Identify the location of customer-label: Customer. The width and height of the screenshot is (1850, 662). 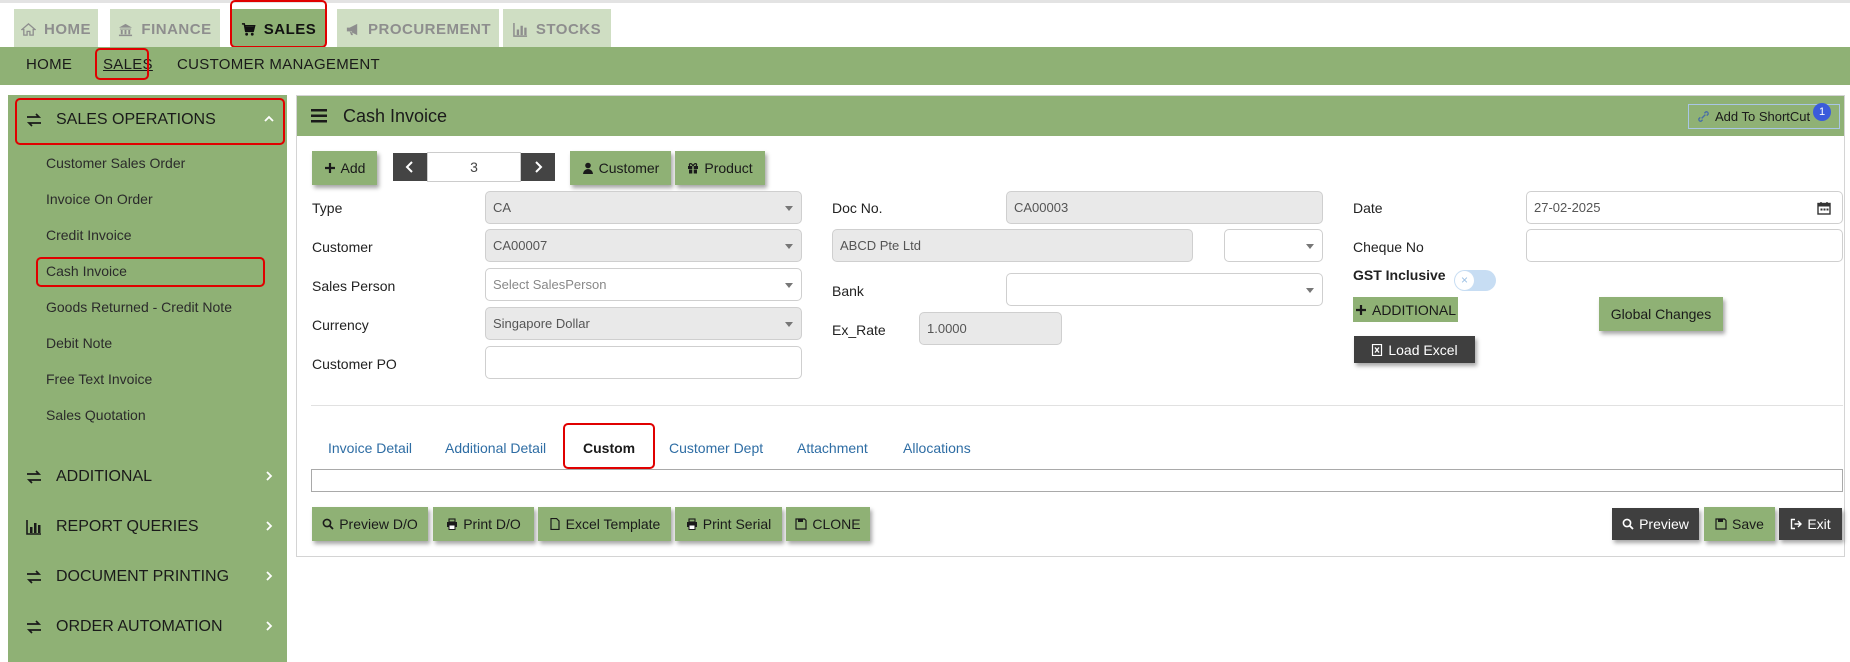
(342, 247).